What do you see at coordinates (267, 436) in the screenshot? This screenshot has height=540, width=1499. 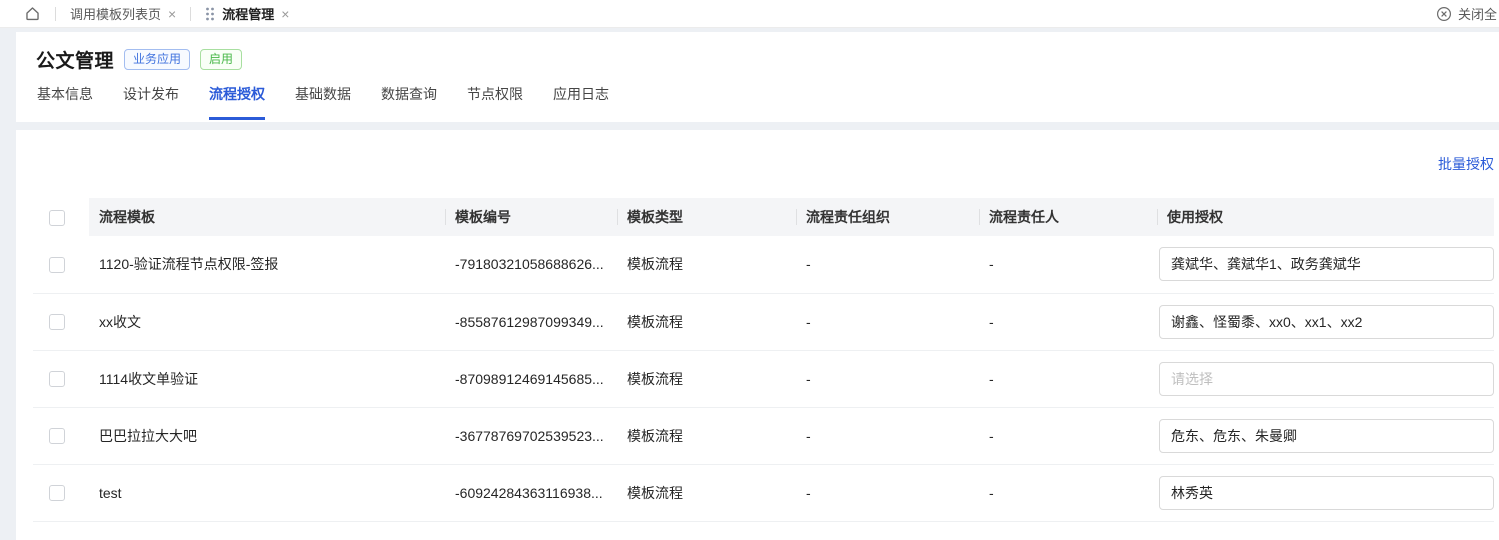 I see `cell-template-name: 巴巴拉拉大大吧` at bounding box center [267, 436].